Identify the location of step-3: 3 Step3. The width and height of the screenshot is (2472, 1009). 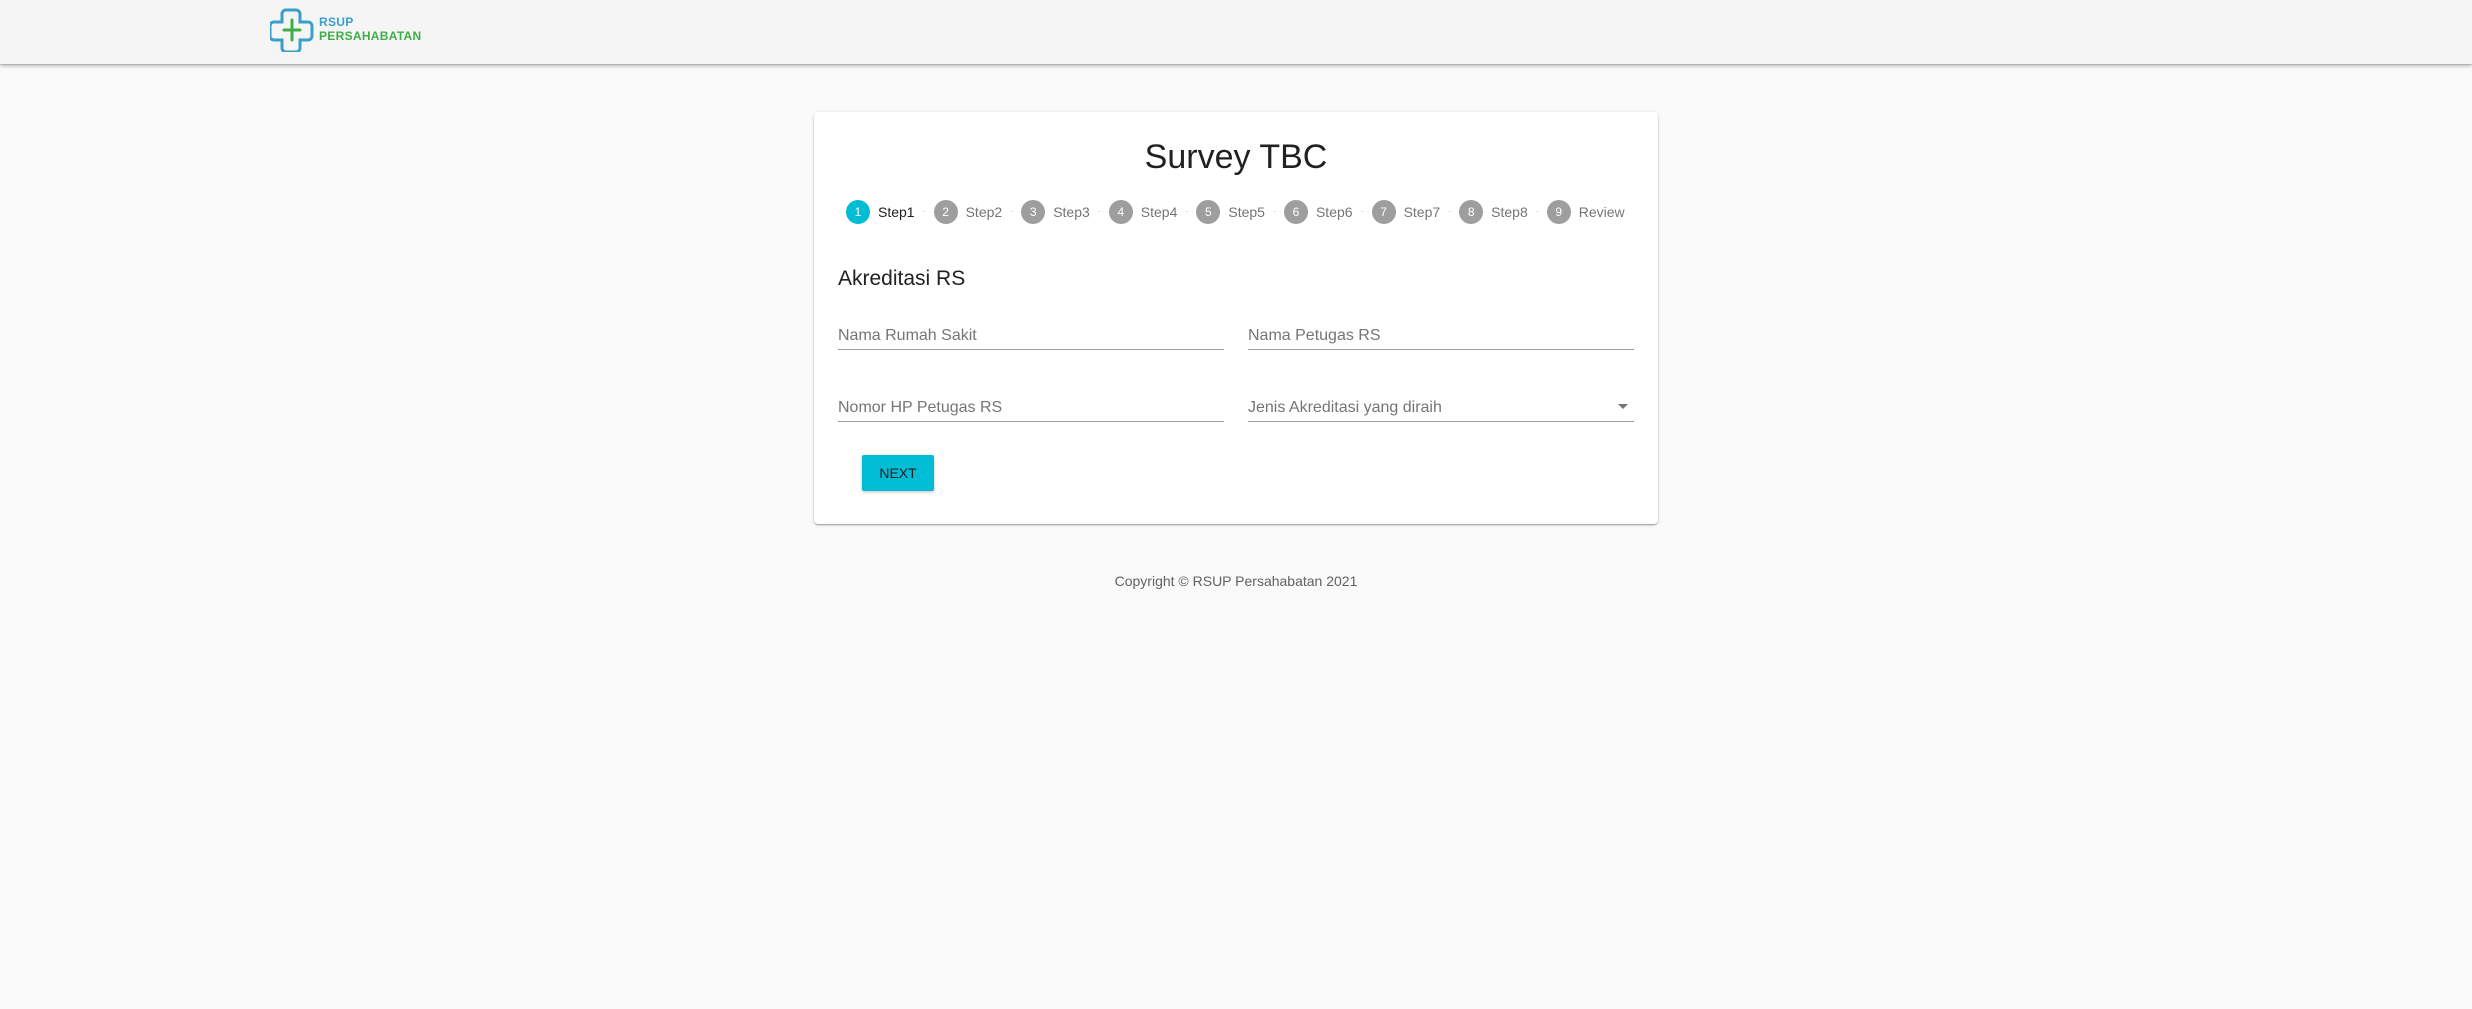
(1055, 212).